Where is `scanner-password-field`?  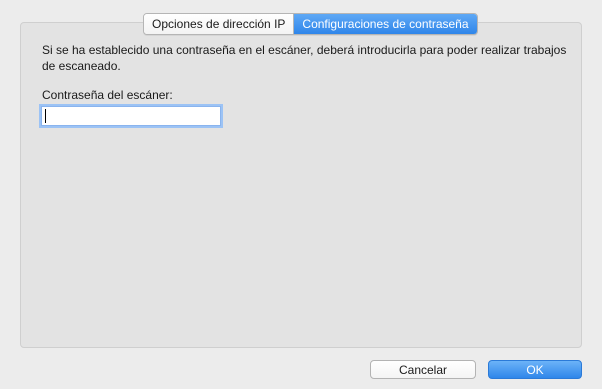 scanner-password-field is located at coordinates (131, 116).